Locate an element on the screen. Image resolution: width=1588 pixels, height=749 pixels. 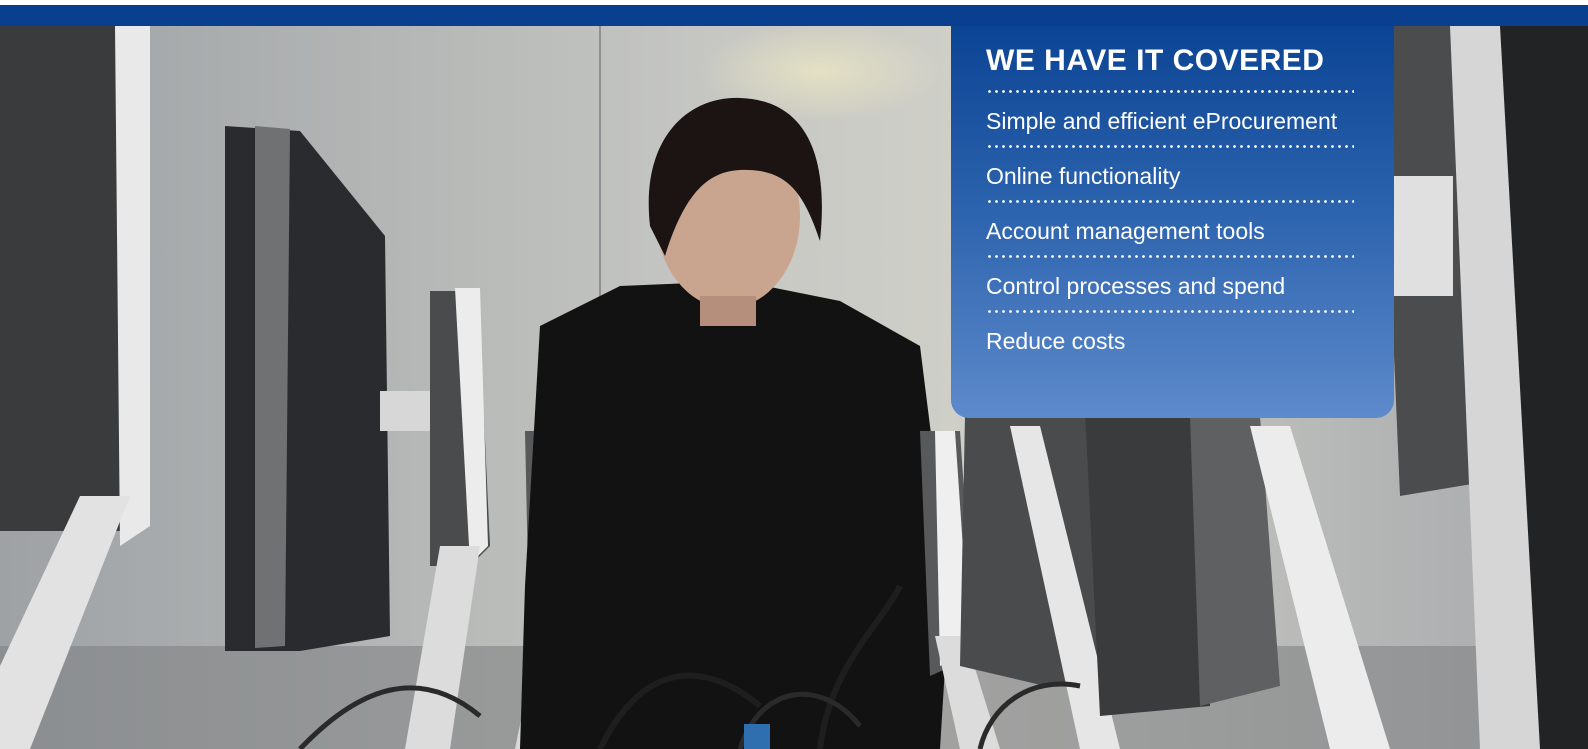
feature-item-online: Online functionality is located at coordinates (1083, 176).